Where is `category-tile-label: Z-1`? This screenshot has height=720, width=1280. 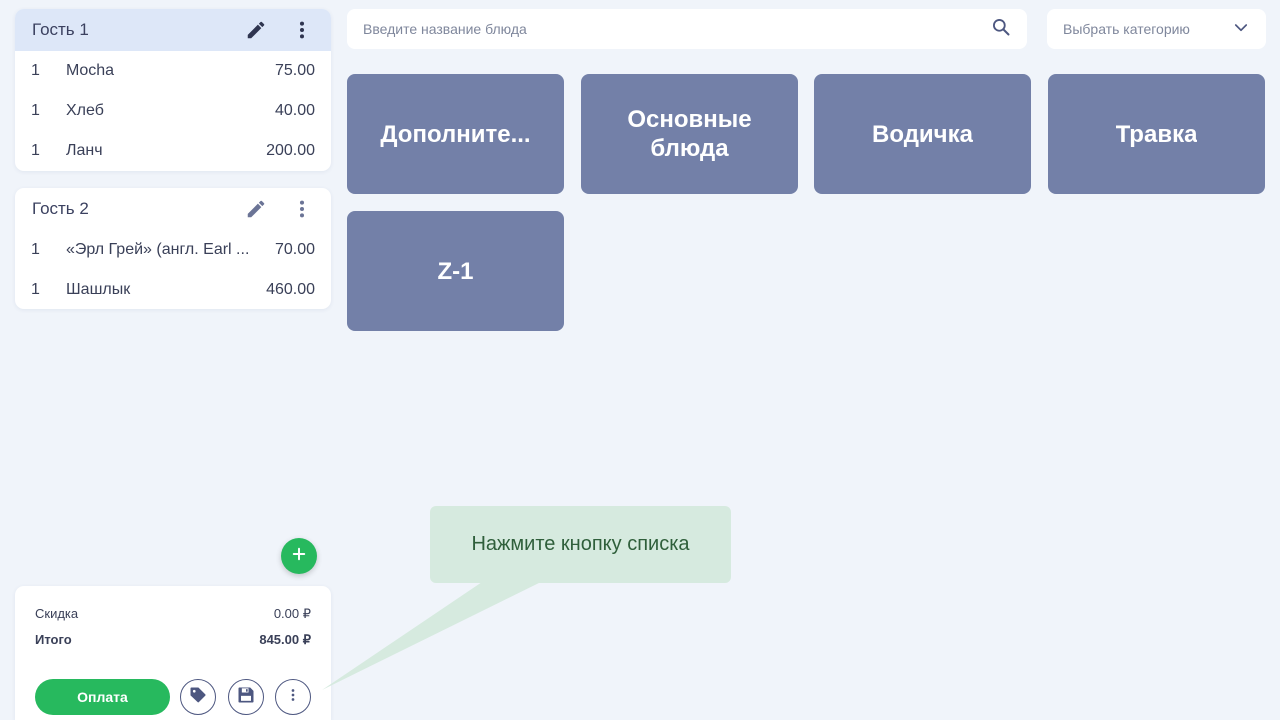
category-tile-label: Z-1 is located at coordinates (455, 271).